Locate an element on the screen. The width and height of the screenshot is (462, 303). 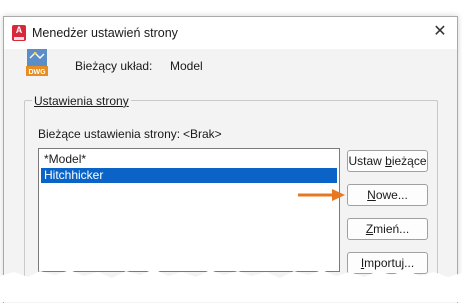
set-current-label-pre: Ustaw is located at coordinates (367, 161).